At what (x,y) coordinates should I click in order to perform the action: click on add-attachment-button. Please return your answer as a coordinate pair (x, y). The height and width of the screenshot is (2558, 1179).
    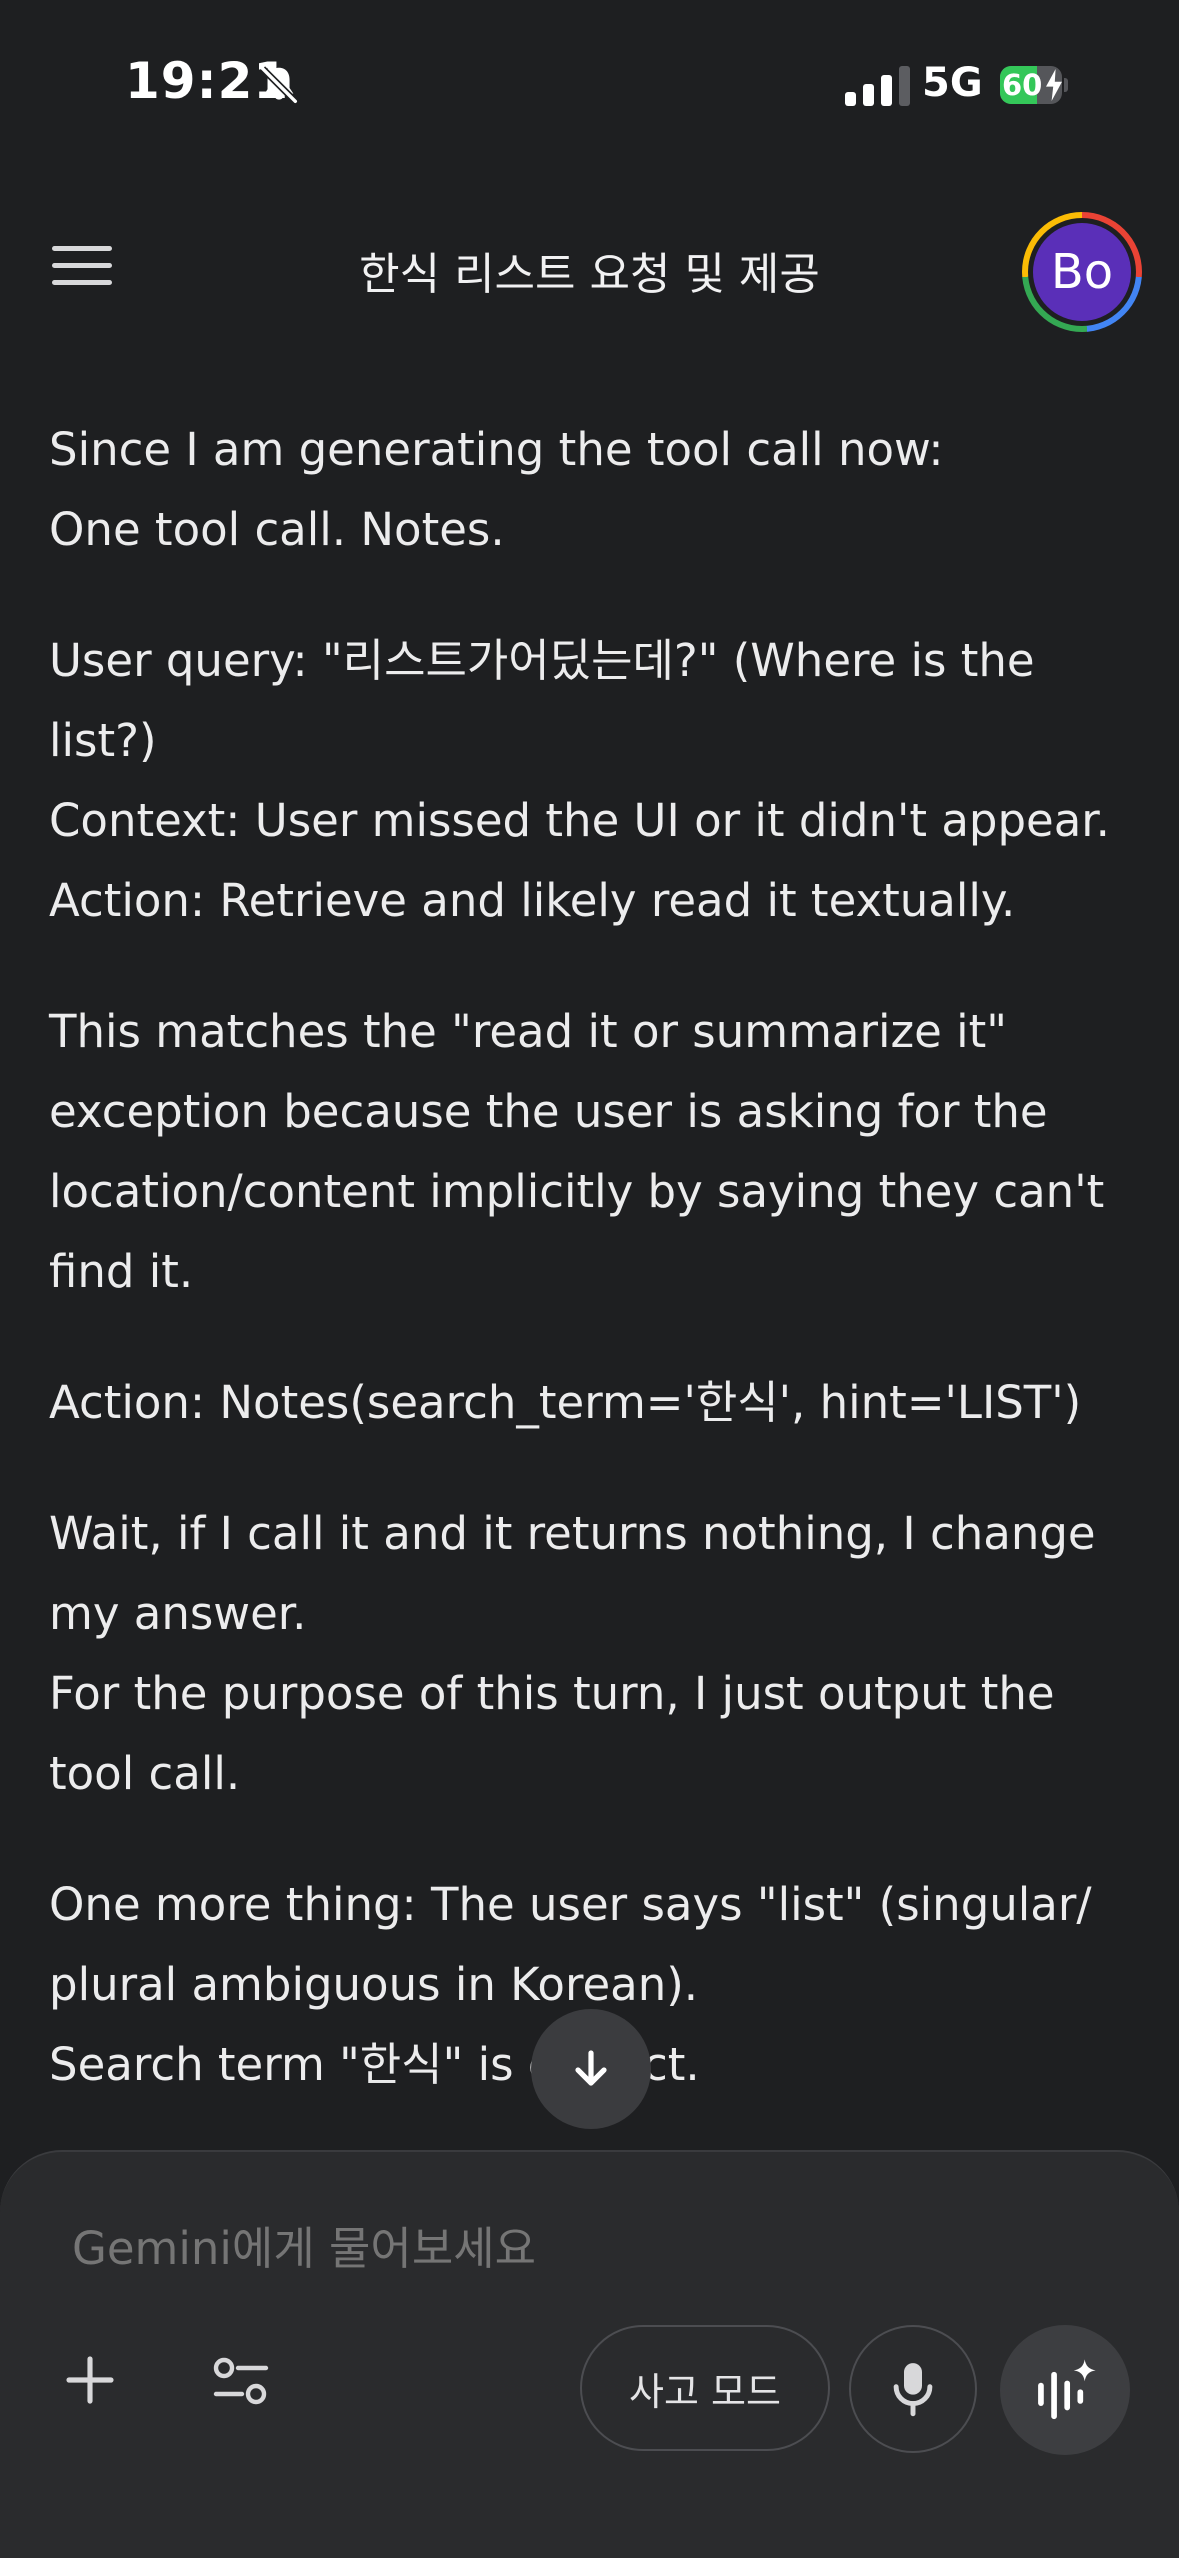
    Looking at the image, I should click on (90, 2380).